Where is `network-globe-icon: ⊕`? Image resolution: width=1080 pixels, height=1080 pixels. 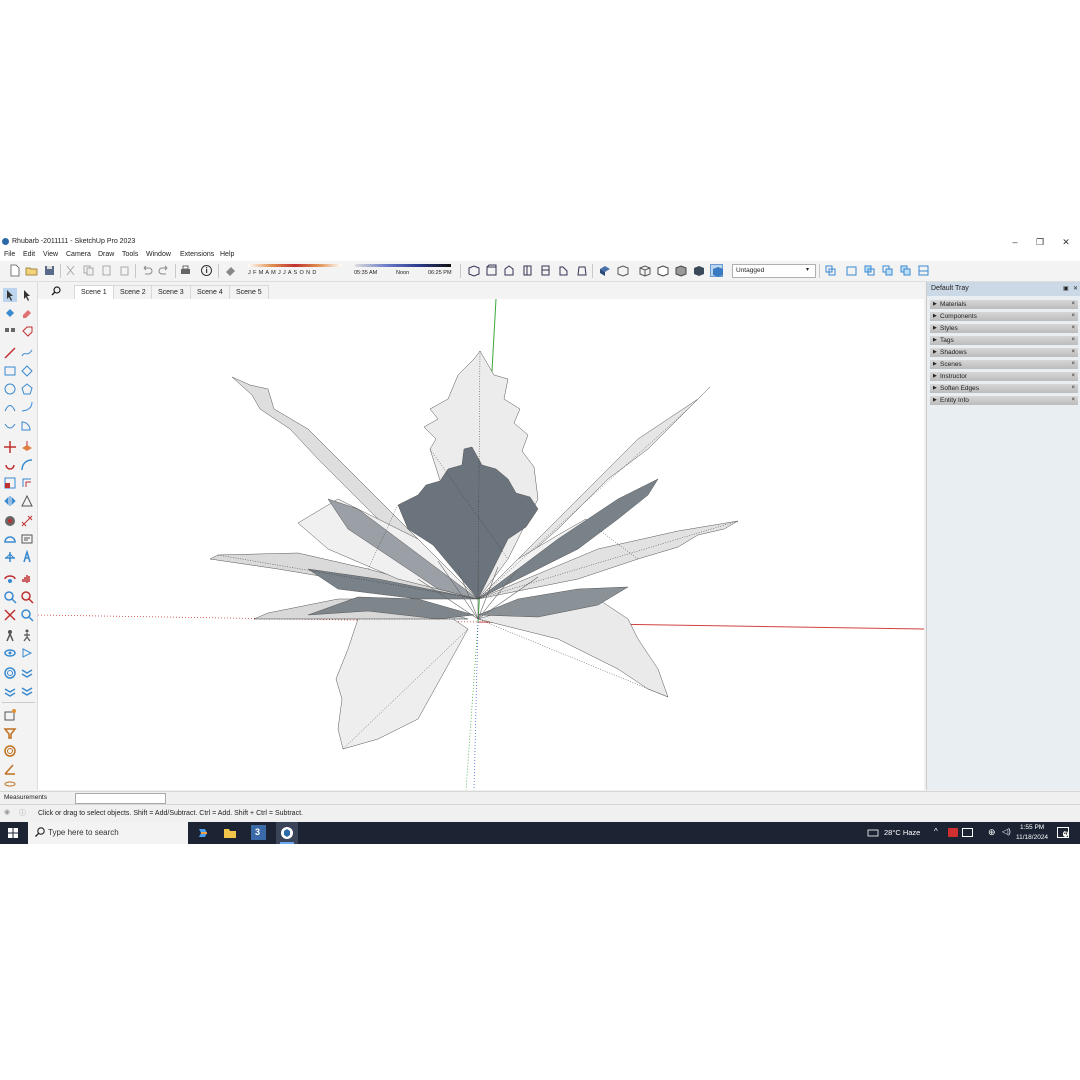
network-globe-icon: ⊕ is located at coordinates (992, 832).